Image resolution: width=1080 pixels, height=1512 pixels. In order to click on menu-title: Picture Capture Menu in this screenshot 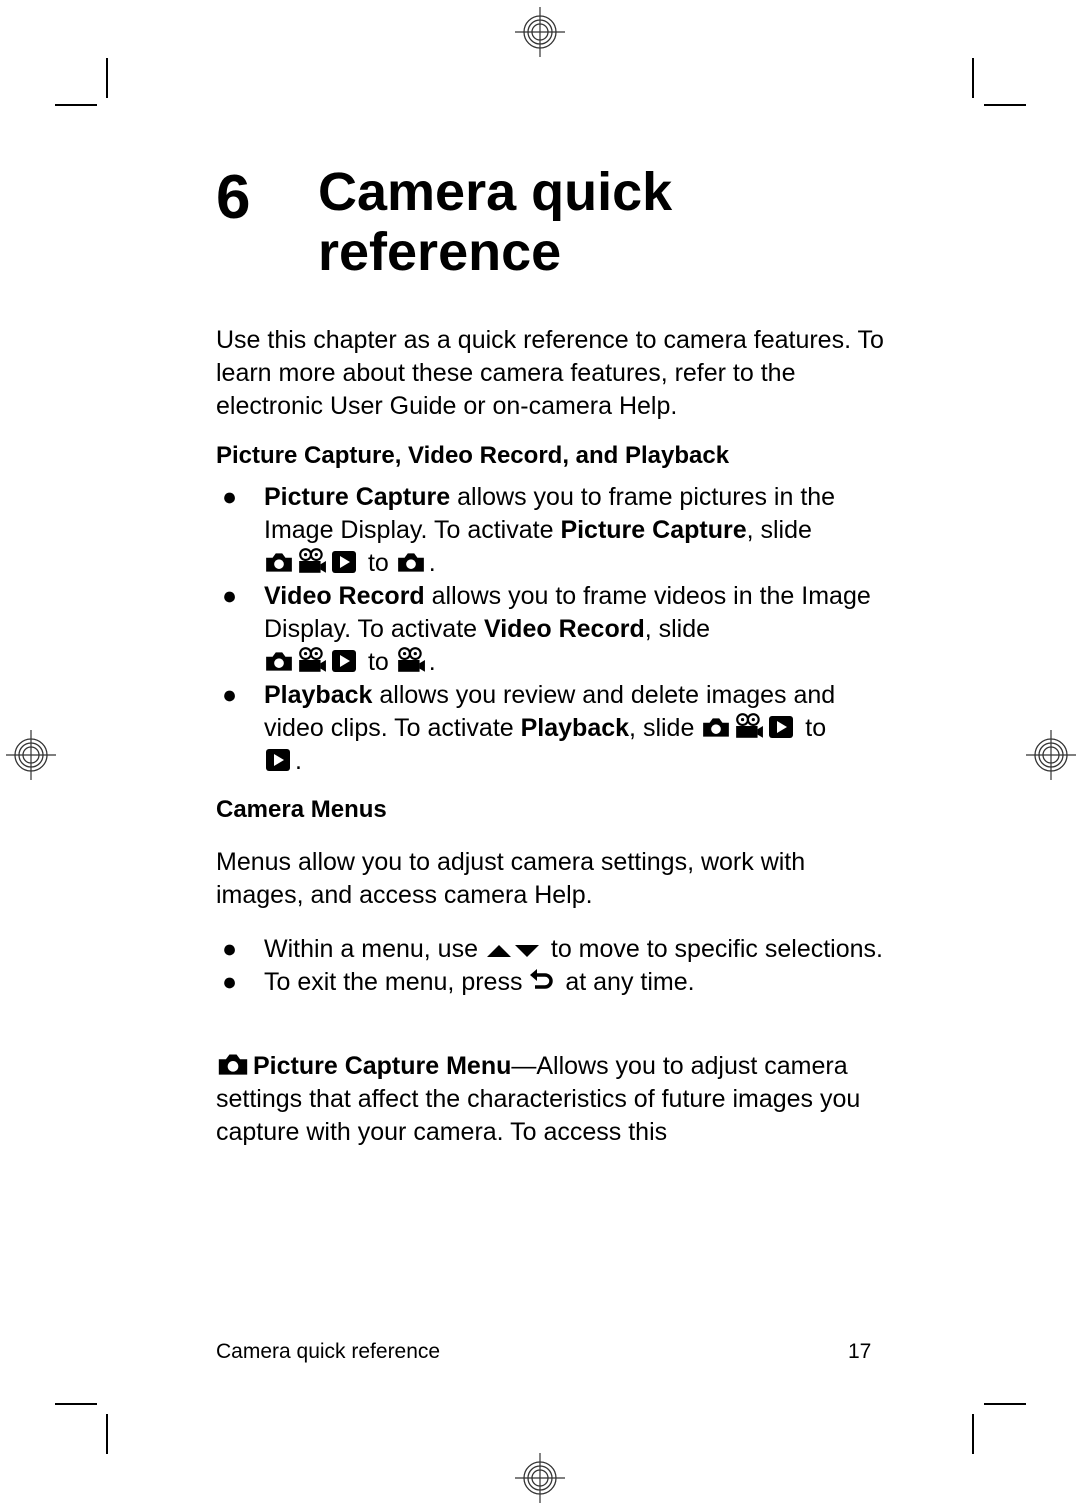, I will do `click(382, 1066)`.